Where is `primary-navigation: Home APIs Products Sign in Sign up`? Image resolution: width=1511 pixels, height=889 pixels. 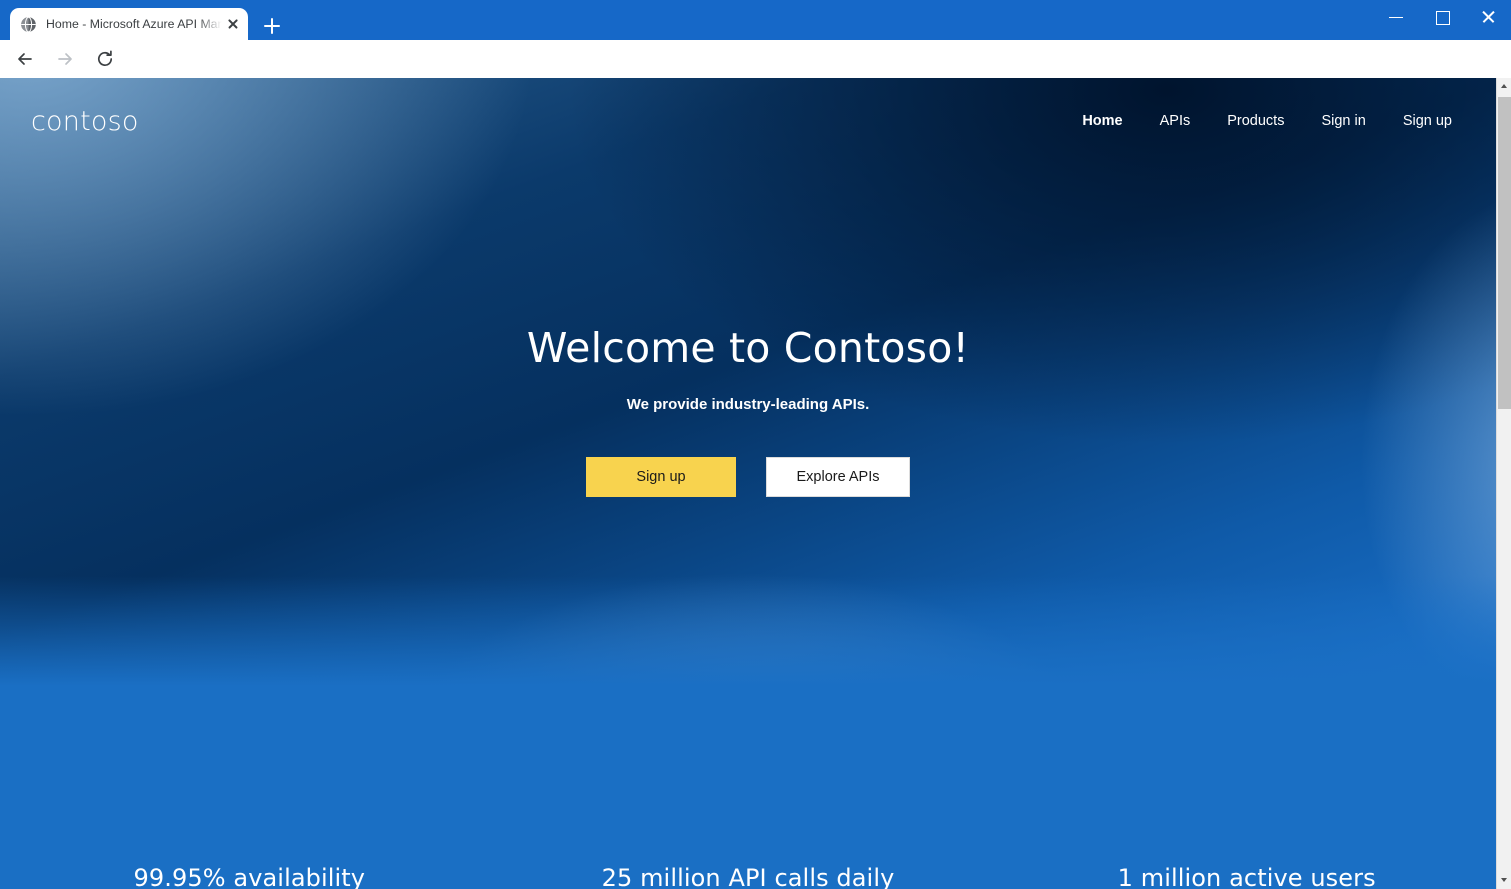 primary-navigation: Home APIs Products Sign in Sign up is located at coordinates (1267, 121).